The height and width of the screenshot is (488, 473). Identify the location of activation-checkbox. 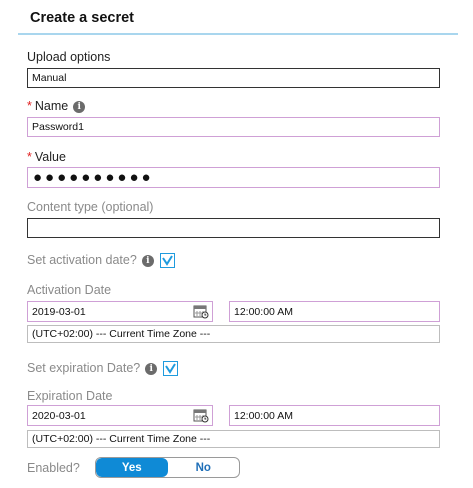
(167, 261).